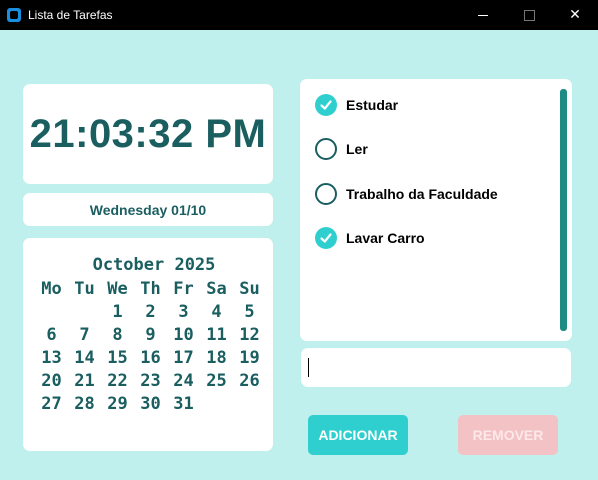 The width and height of the screenshot is (598, 480). Describe the element at coordinates (341, 149) in the screenshot. I see `task-item: Ler` at that location.